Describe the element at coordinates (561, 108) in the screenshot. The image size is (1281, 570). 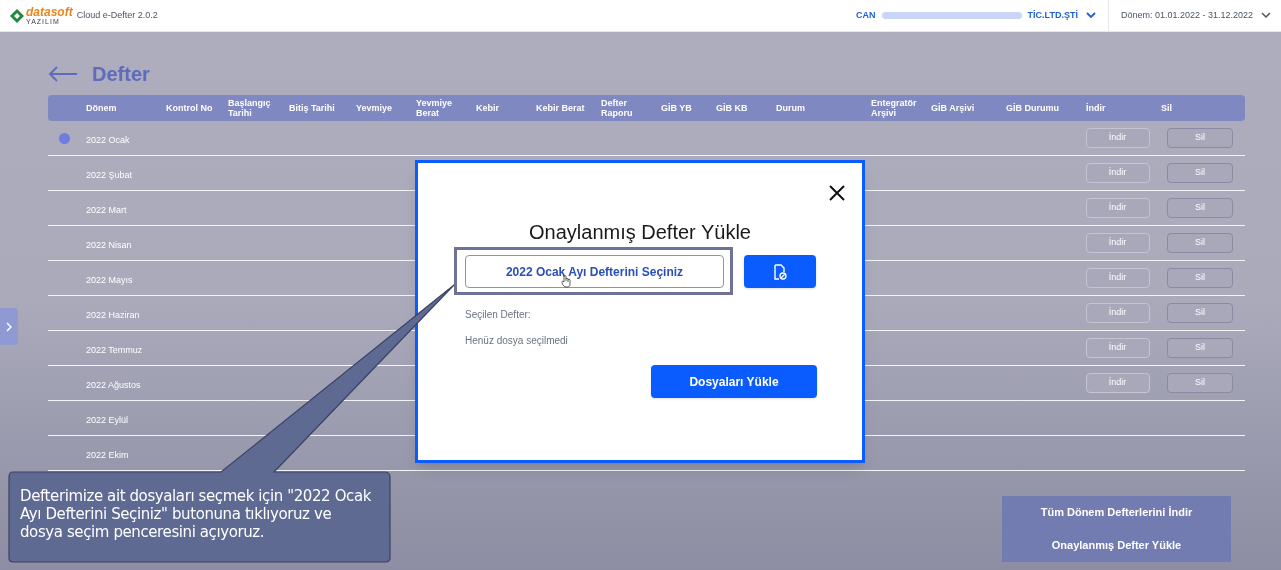
I see `column-header: Kebir Berat` at that location.